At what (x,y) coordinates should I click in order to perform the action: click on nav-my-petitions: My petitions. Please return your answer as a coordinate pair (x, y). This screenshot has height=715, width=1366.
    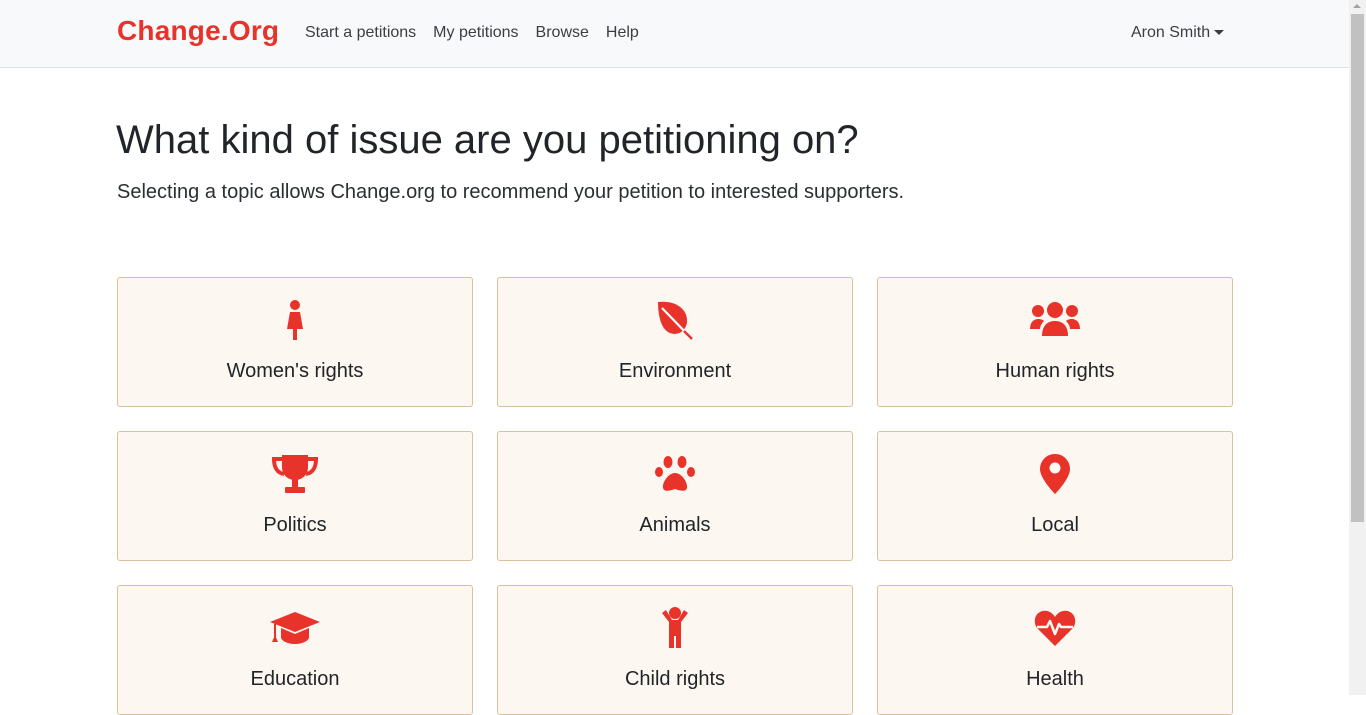
    Looking at the image, I should click on (475, 33).